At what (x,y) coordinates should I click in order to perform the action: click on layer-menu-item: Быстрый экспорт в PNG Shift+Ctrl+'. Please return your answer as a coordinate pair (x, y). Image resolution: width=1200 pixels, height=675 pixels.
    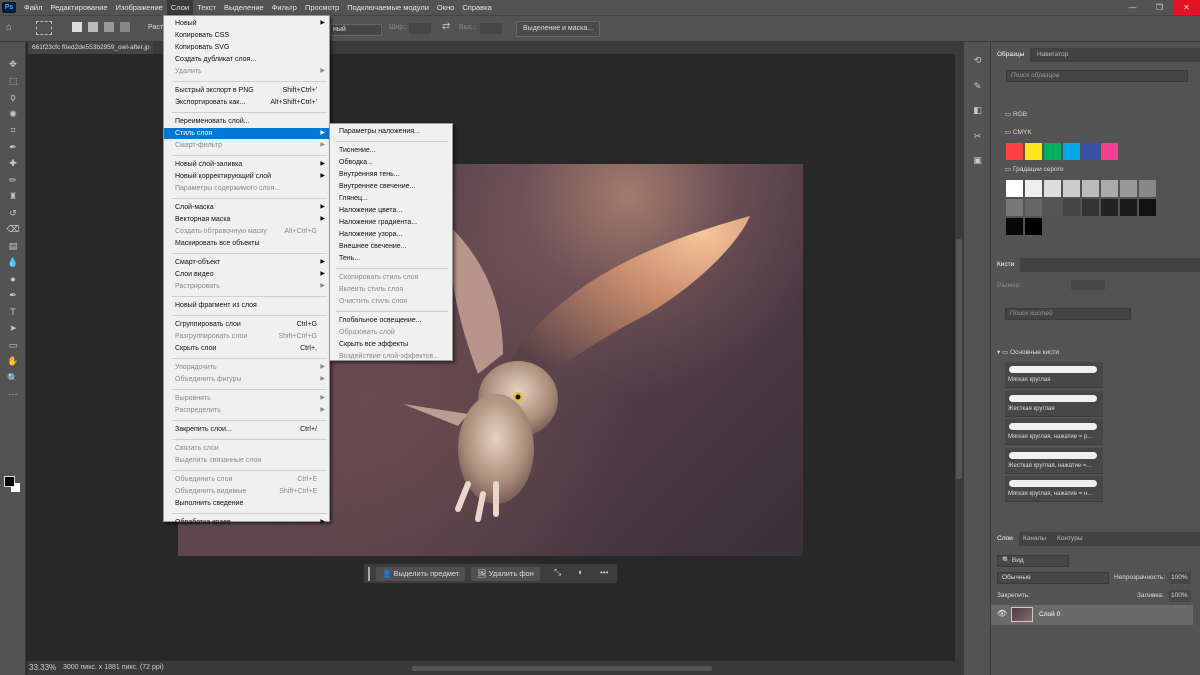
    Looking at the image, I should click on (246, 90).